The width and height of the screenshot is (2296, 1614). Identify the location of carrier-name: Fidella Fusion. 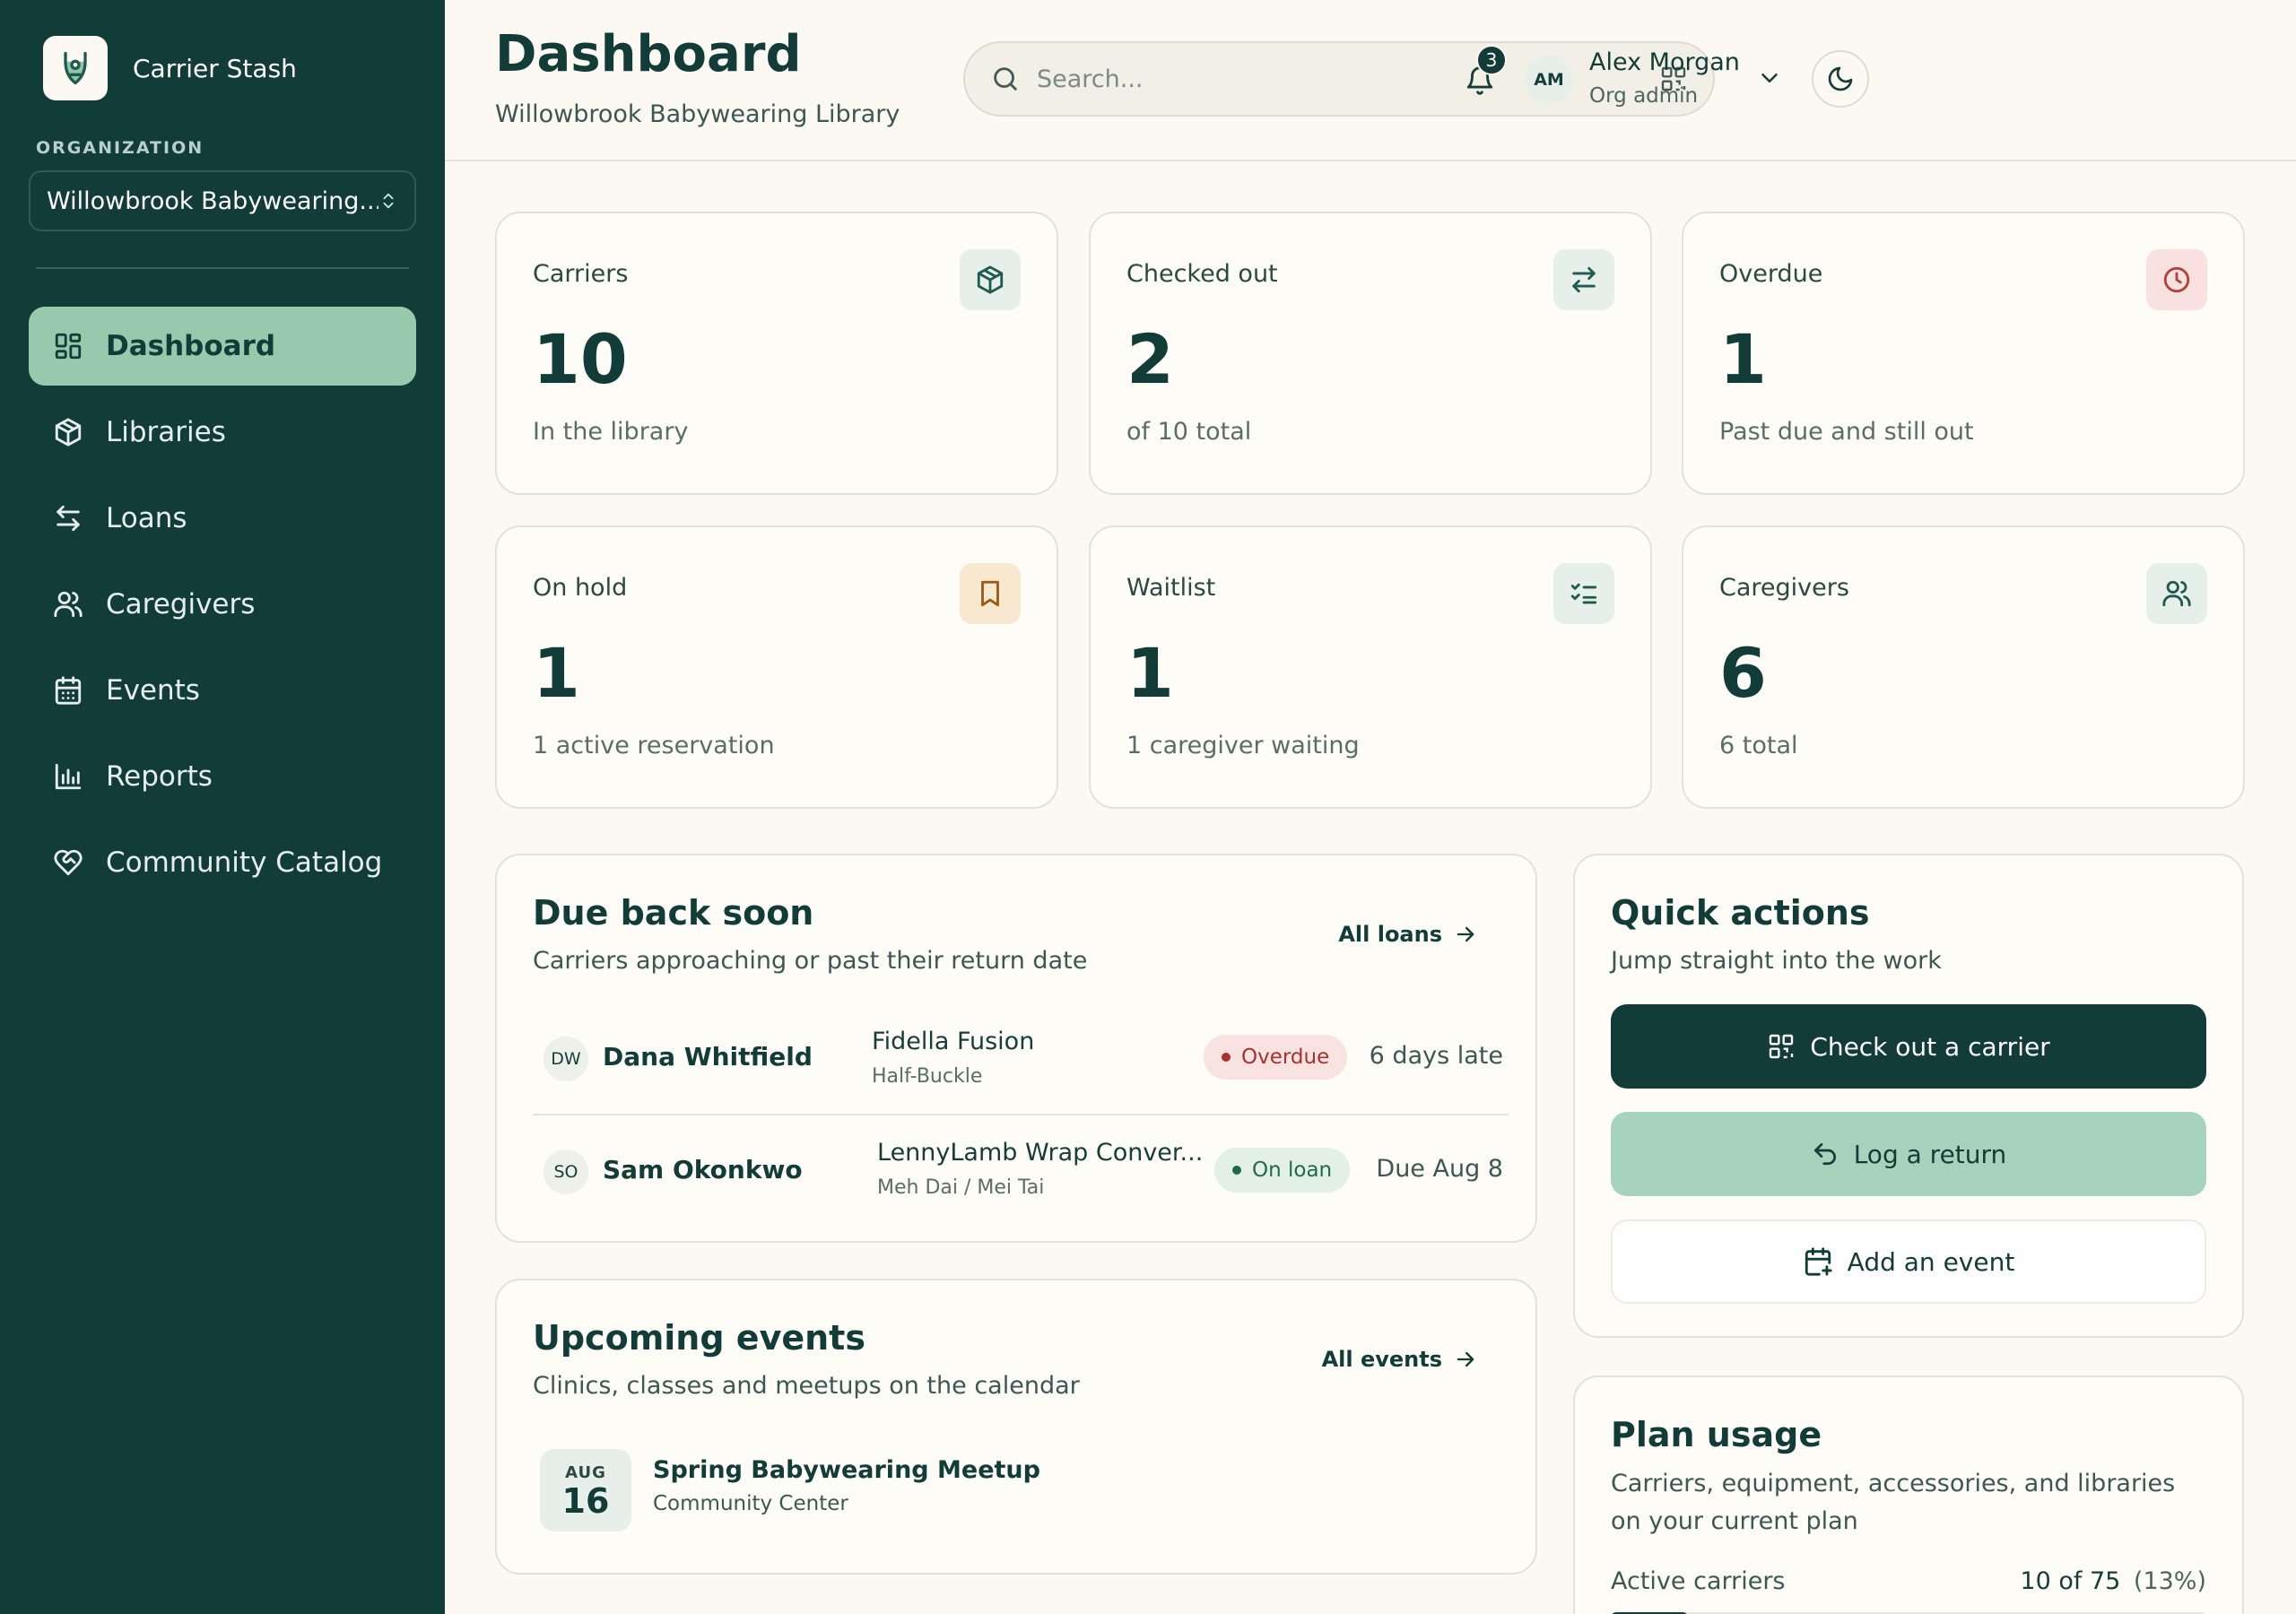
(953, 1041).